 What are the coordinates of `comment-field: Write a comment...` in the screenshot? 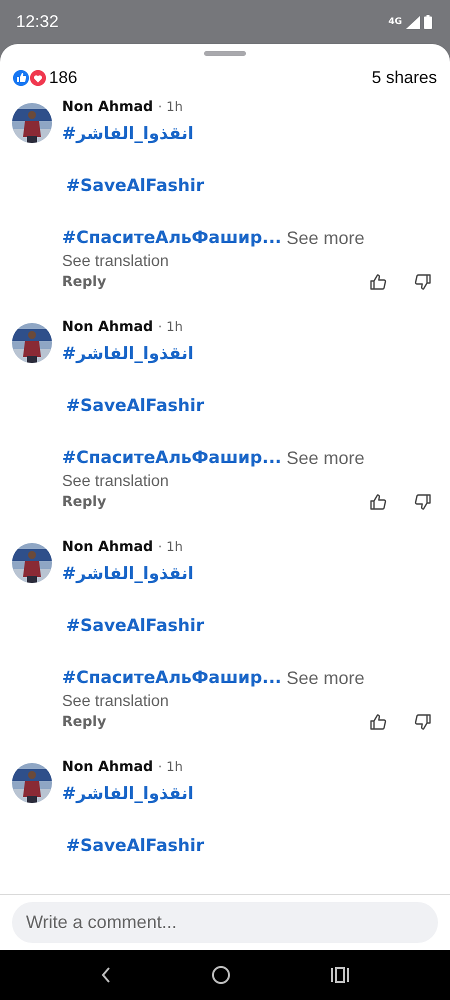 It's located at (225, 922).